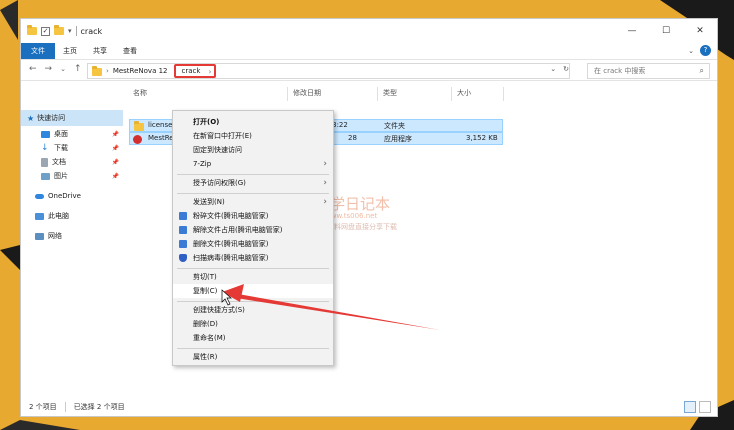 This screenshot has width=734, height=430. I want to click on file-size: 3,152 KB, so click(482, 138).